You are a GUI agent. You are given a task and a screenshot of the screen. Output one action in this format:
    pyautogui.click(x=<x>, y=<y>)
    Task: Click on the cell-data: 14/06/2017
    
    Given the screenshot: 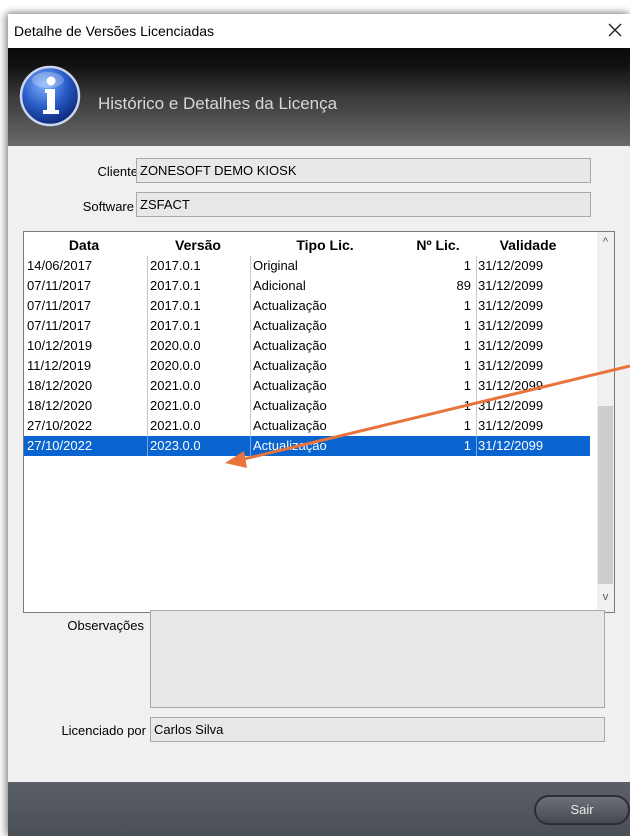 What is the action you would take?
    pyautogui.click(x=60, y=265)
    